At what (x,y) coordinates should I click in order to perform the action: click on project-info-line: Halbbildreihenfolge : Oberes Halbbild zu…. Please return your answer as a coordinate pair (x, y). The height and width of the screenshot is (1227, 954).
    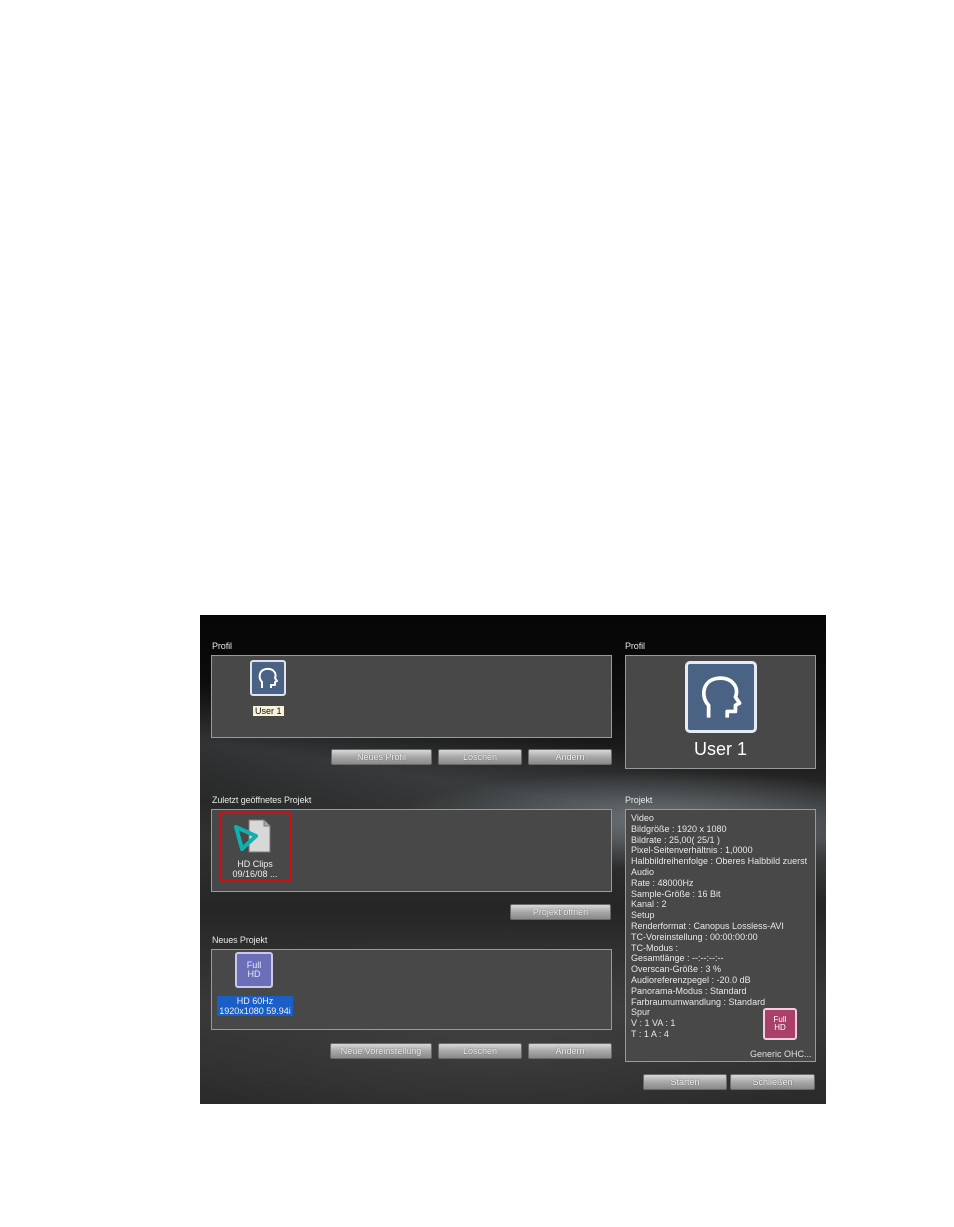
    Looking at the image, I should click on (719, 861).